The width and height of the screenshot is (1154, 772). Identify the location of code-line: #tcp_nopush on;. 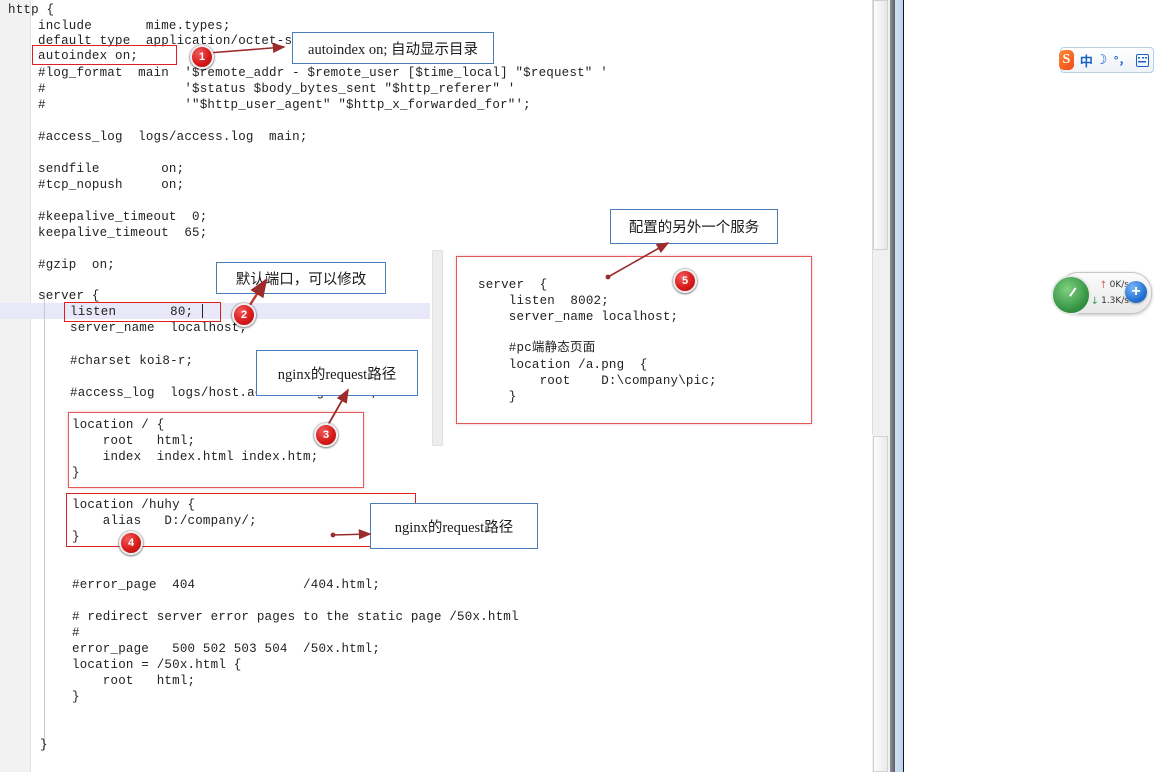
(111, 185).